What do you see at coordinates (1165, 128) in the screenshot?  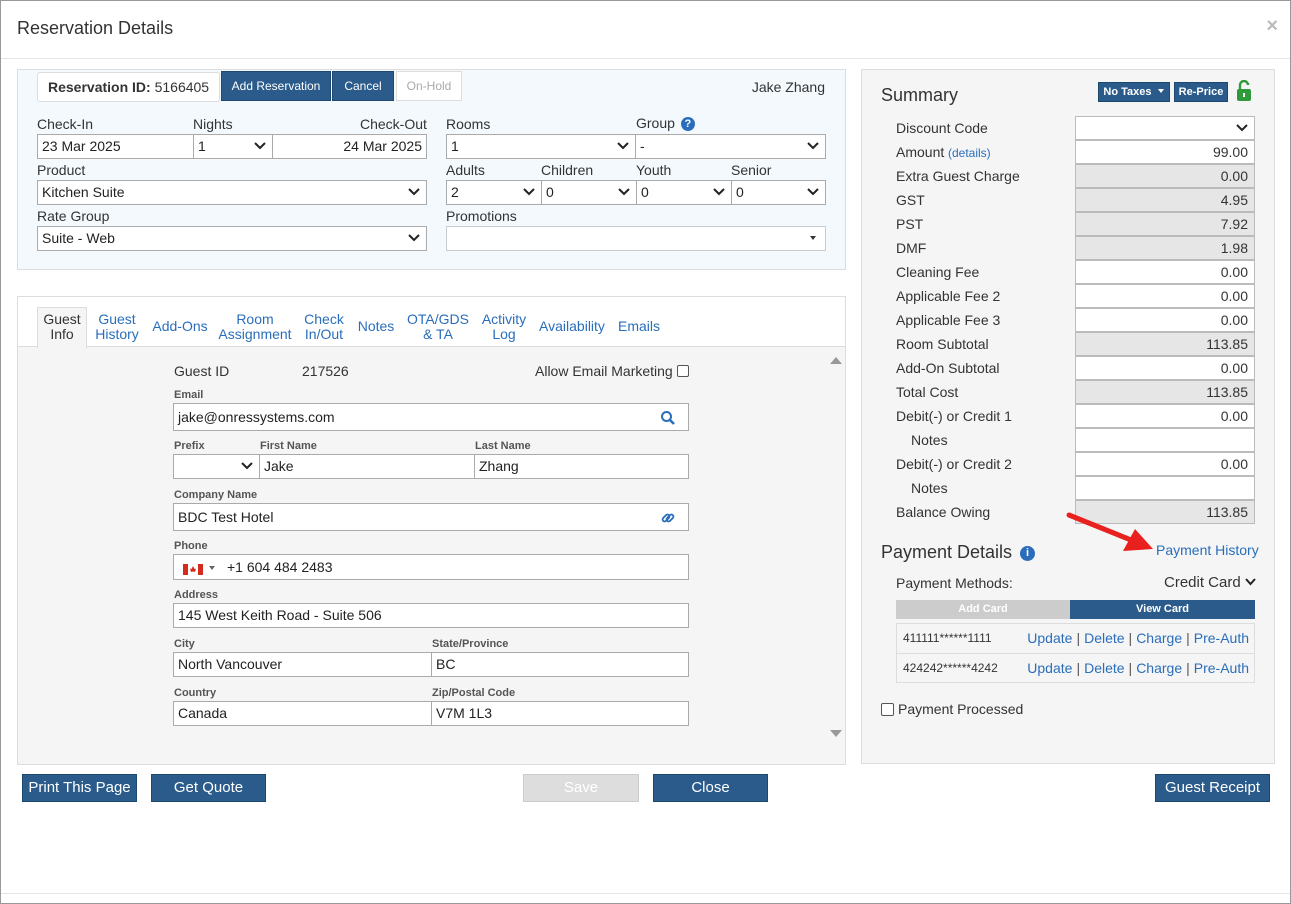 I see `discount-code-select` at bounding box center [1165, 128].